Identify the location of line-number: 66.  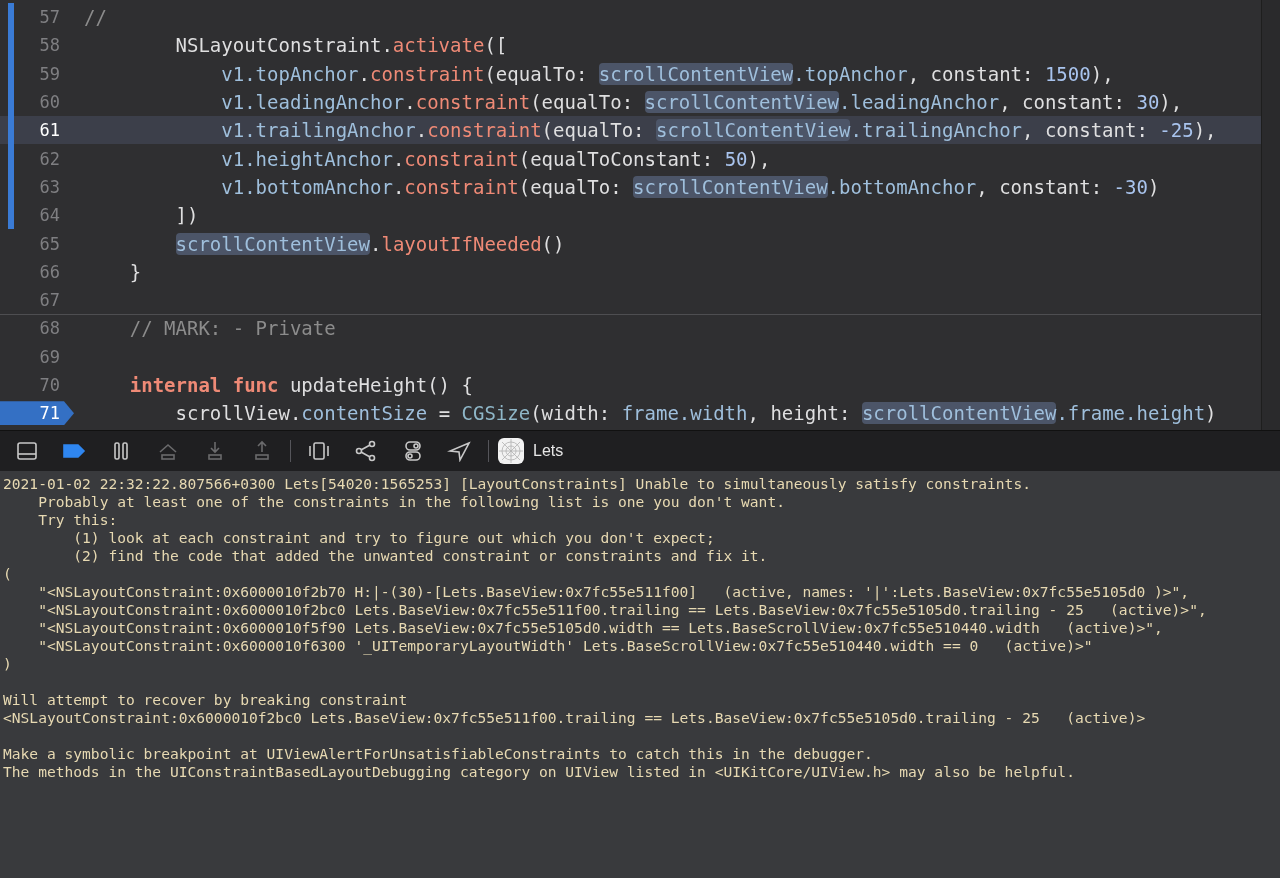
(49, 272).